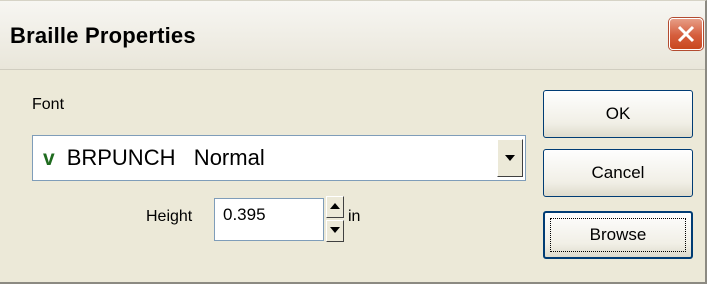 The width and height of the screenshot is (709, 286). I want to click on browse-button: Browse, so click(618, 235).